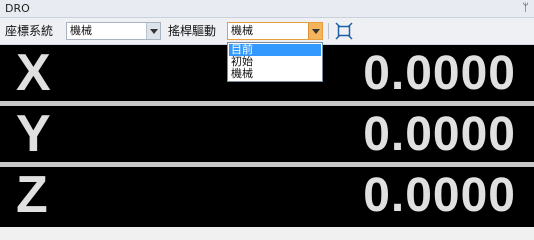 The image size is (534, 240). I want to click on axis-label: Y, so click(33, 134).